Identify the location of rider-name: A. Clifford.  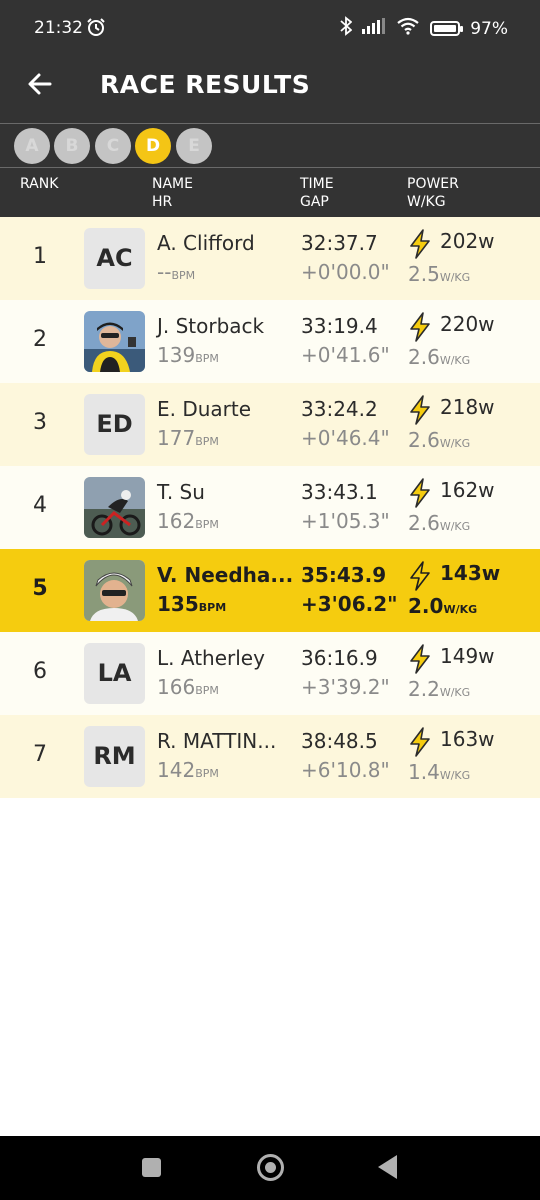
(206, 243).